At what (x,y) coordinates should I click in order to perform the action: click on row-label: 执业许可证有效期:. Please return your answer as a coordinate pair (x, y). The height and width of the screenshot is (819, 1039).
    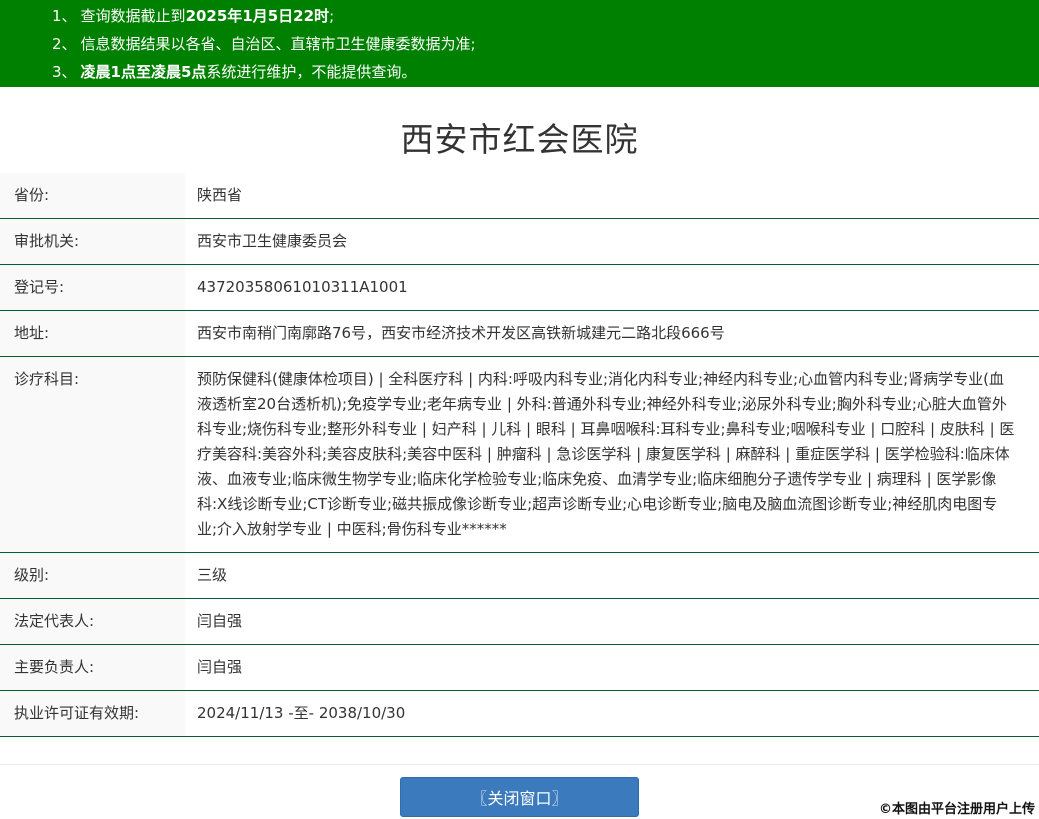
    Looking at the image, I should click on (92, 713).